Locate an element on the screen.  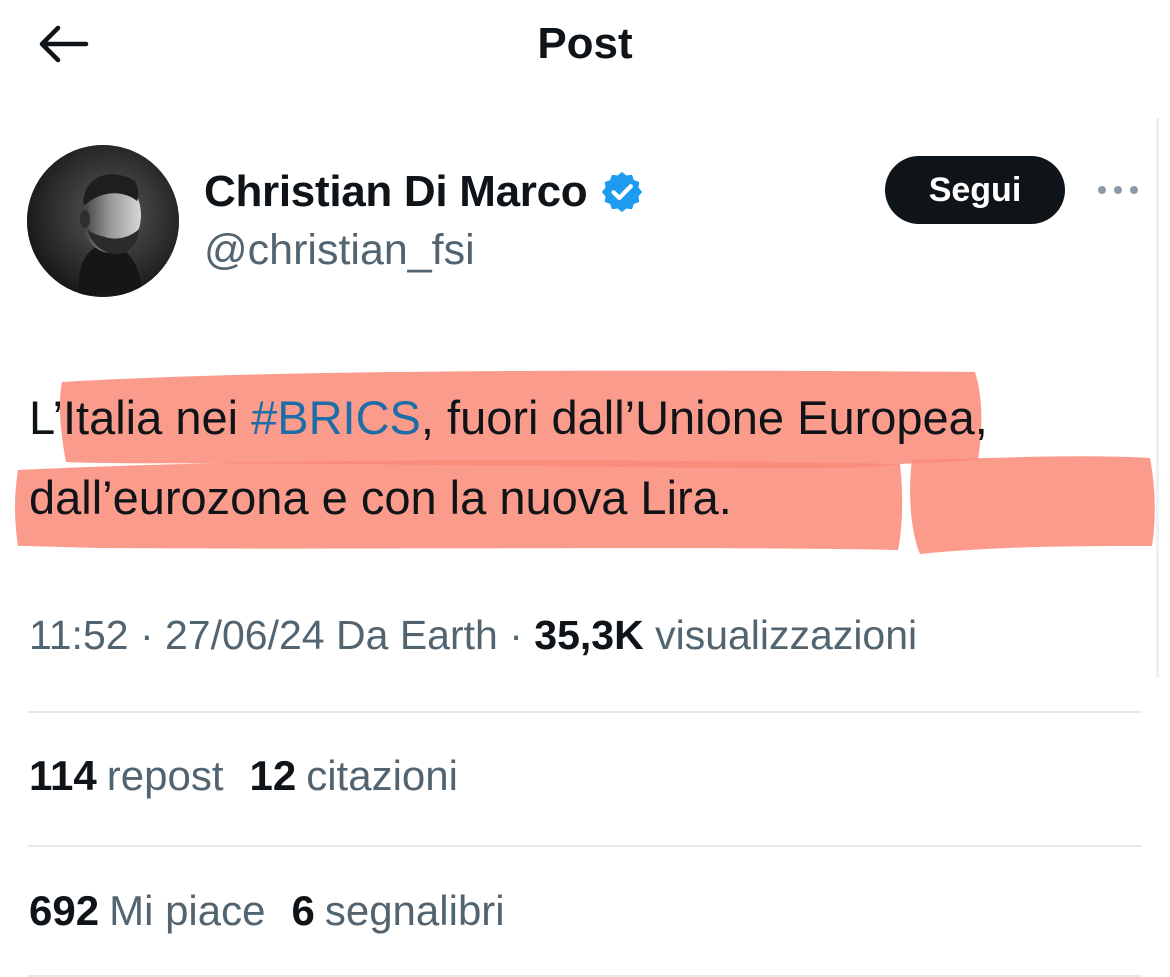
author-display-name: Christian Di Marco is located at coordinates (396, 191).